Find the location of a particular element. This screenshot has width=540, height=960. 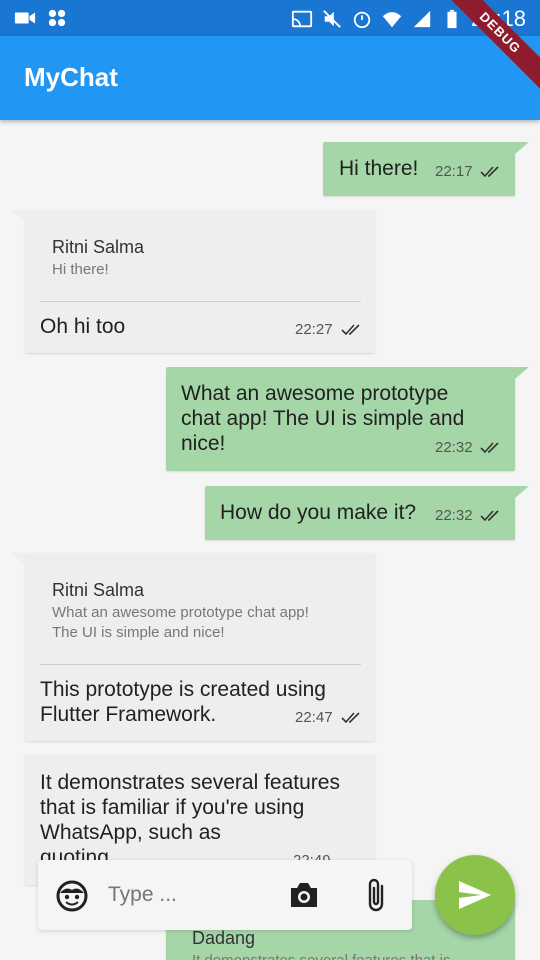

quote-text: It demonstrates several features that is is located at coordinates (321, 955).